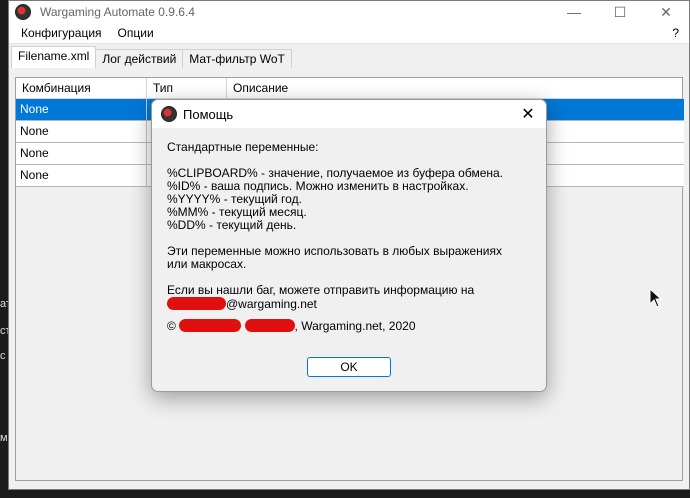 The height and width of the screenshot is (498, 690). What do you see at coordinates (208, 114) in the screenshot?
I see `dialog-title: Помощь` at bounding box center [208, 114].